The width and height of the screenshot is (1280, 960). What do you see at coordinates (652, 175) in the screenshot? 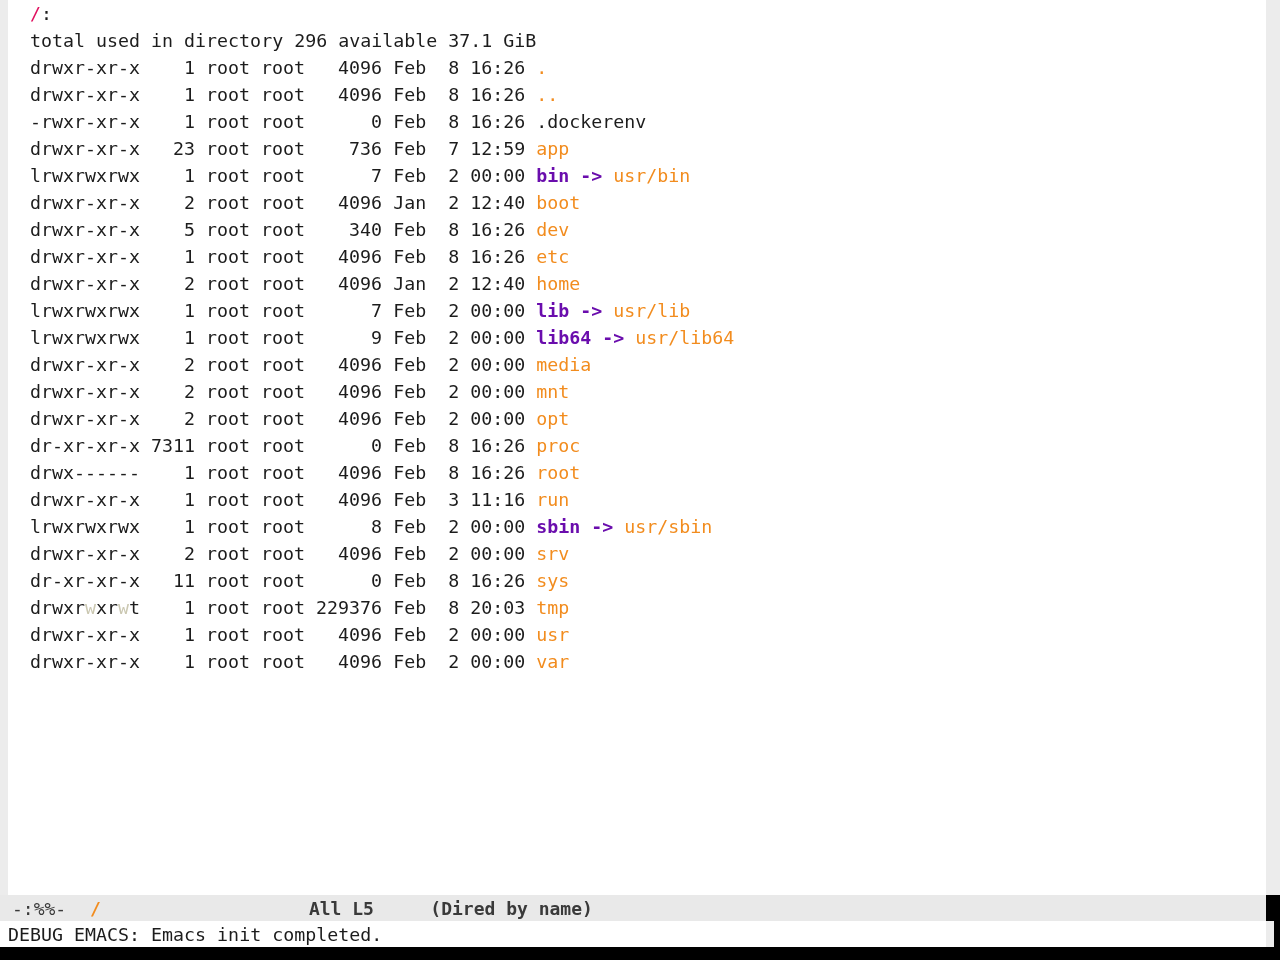
I see `symlink-target: usr/bin` at bounding box center [652, 175].